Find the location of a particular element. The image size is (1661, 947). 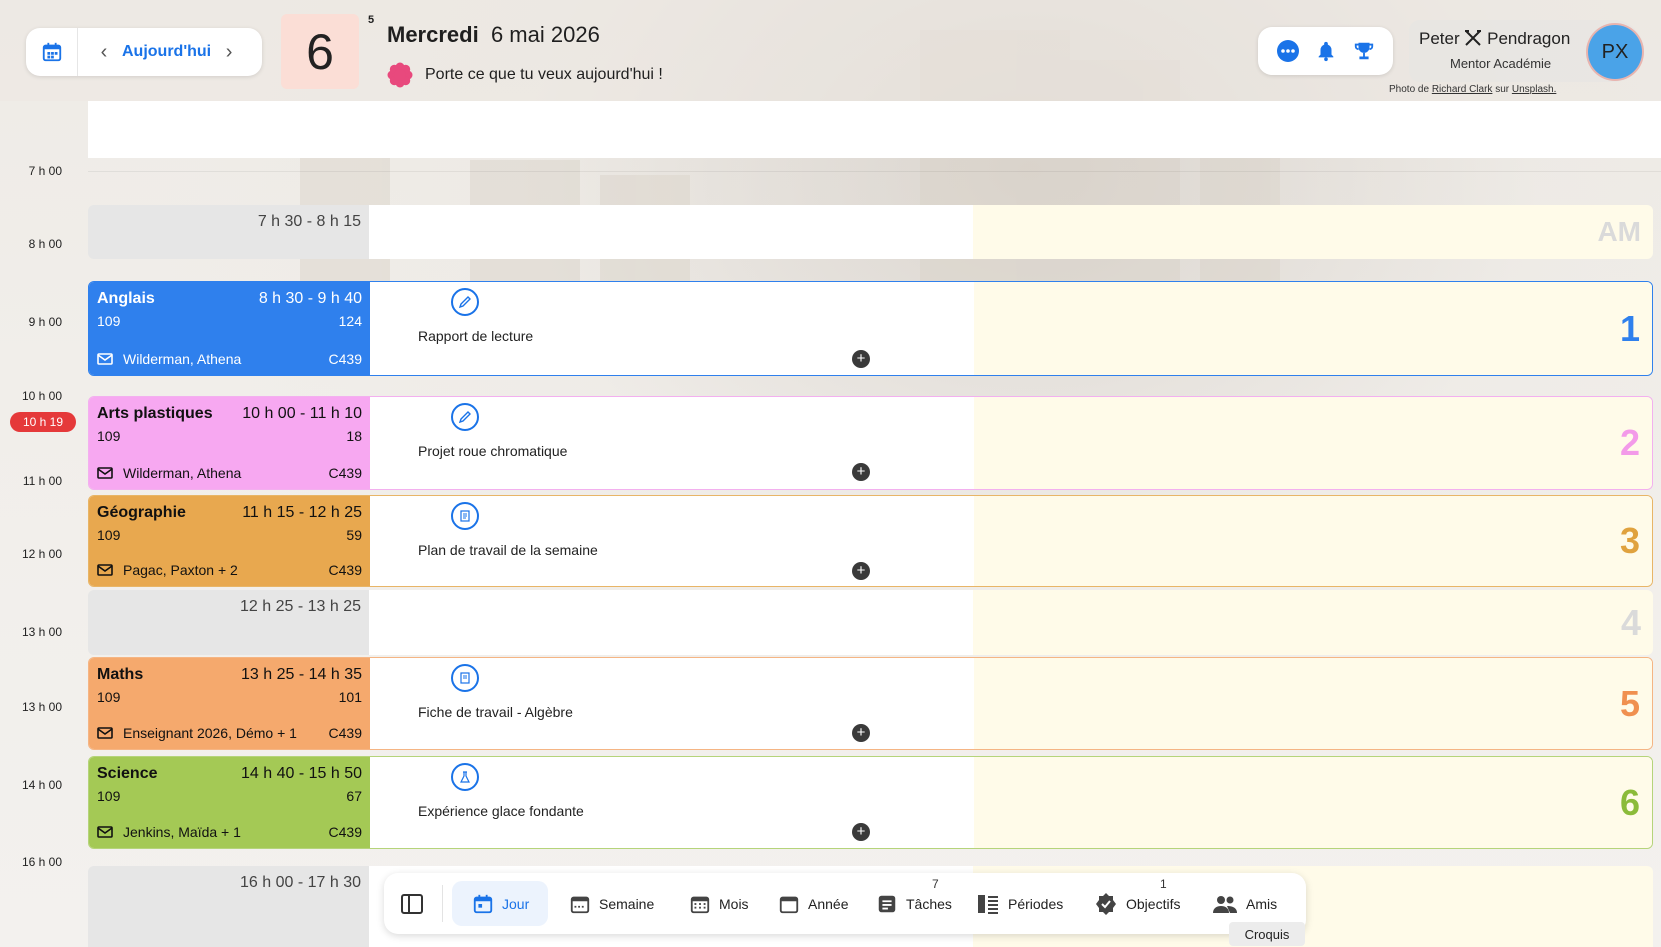

today-button: Aujourd'hui is located at coordinates (166, 52).